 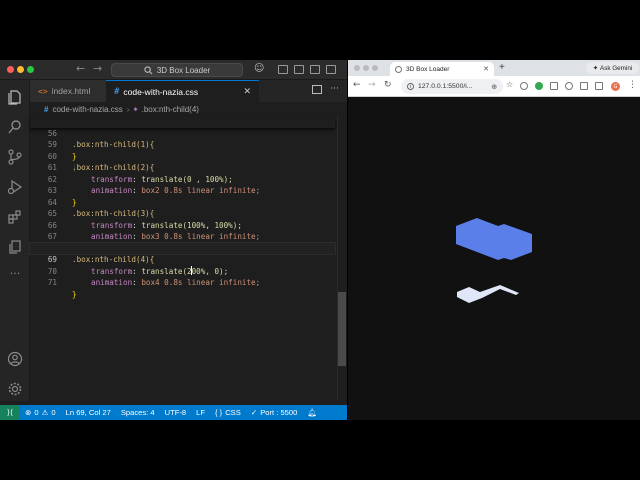 I want to click on more-menu-icon: ⋮, so click(x=632, y=85).